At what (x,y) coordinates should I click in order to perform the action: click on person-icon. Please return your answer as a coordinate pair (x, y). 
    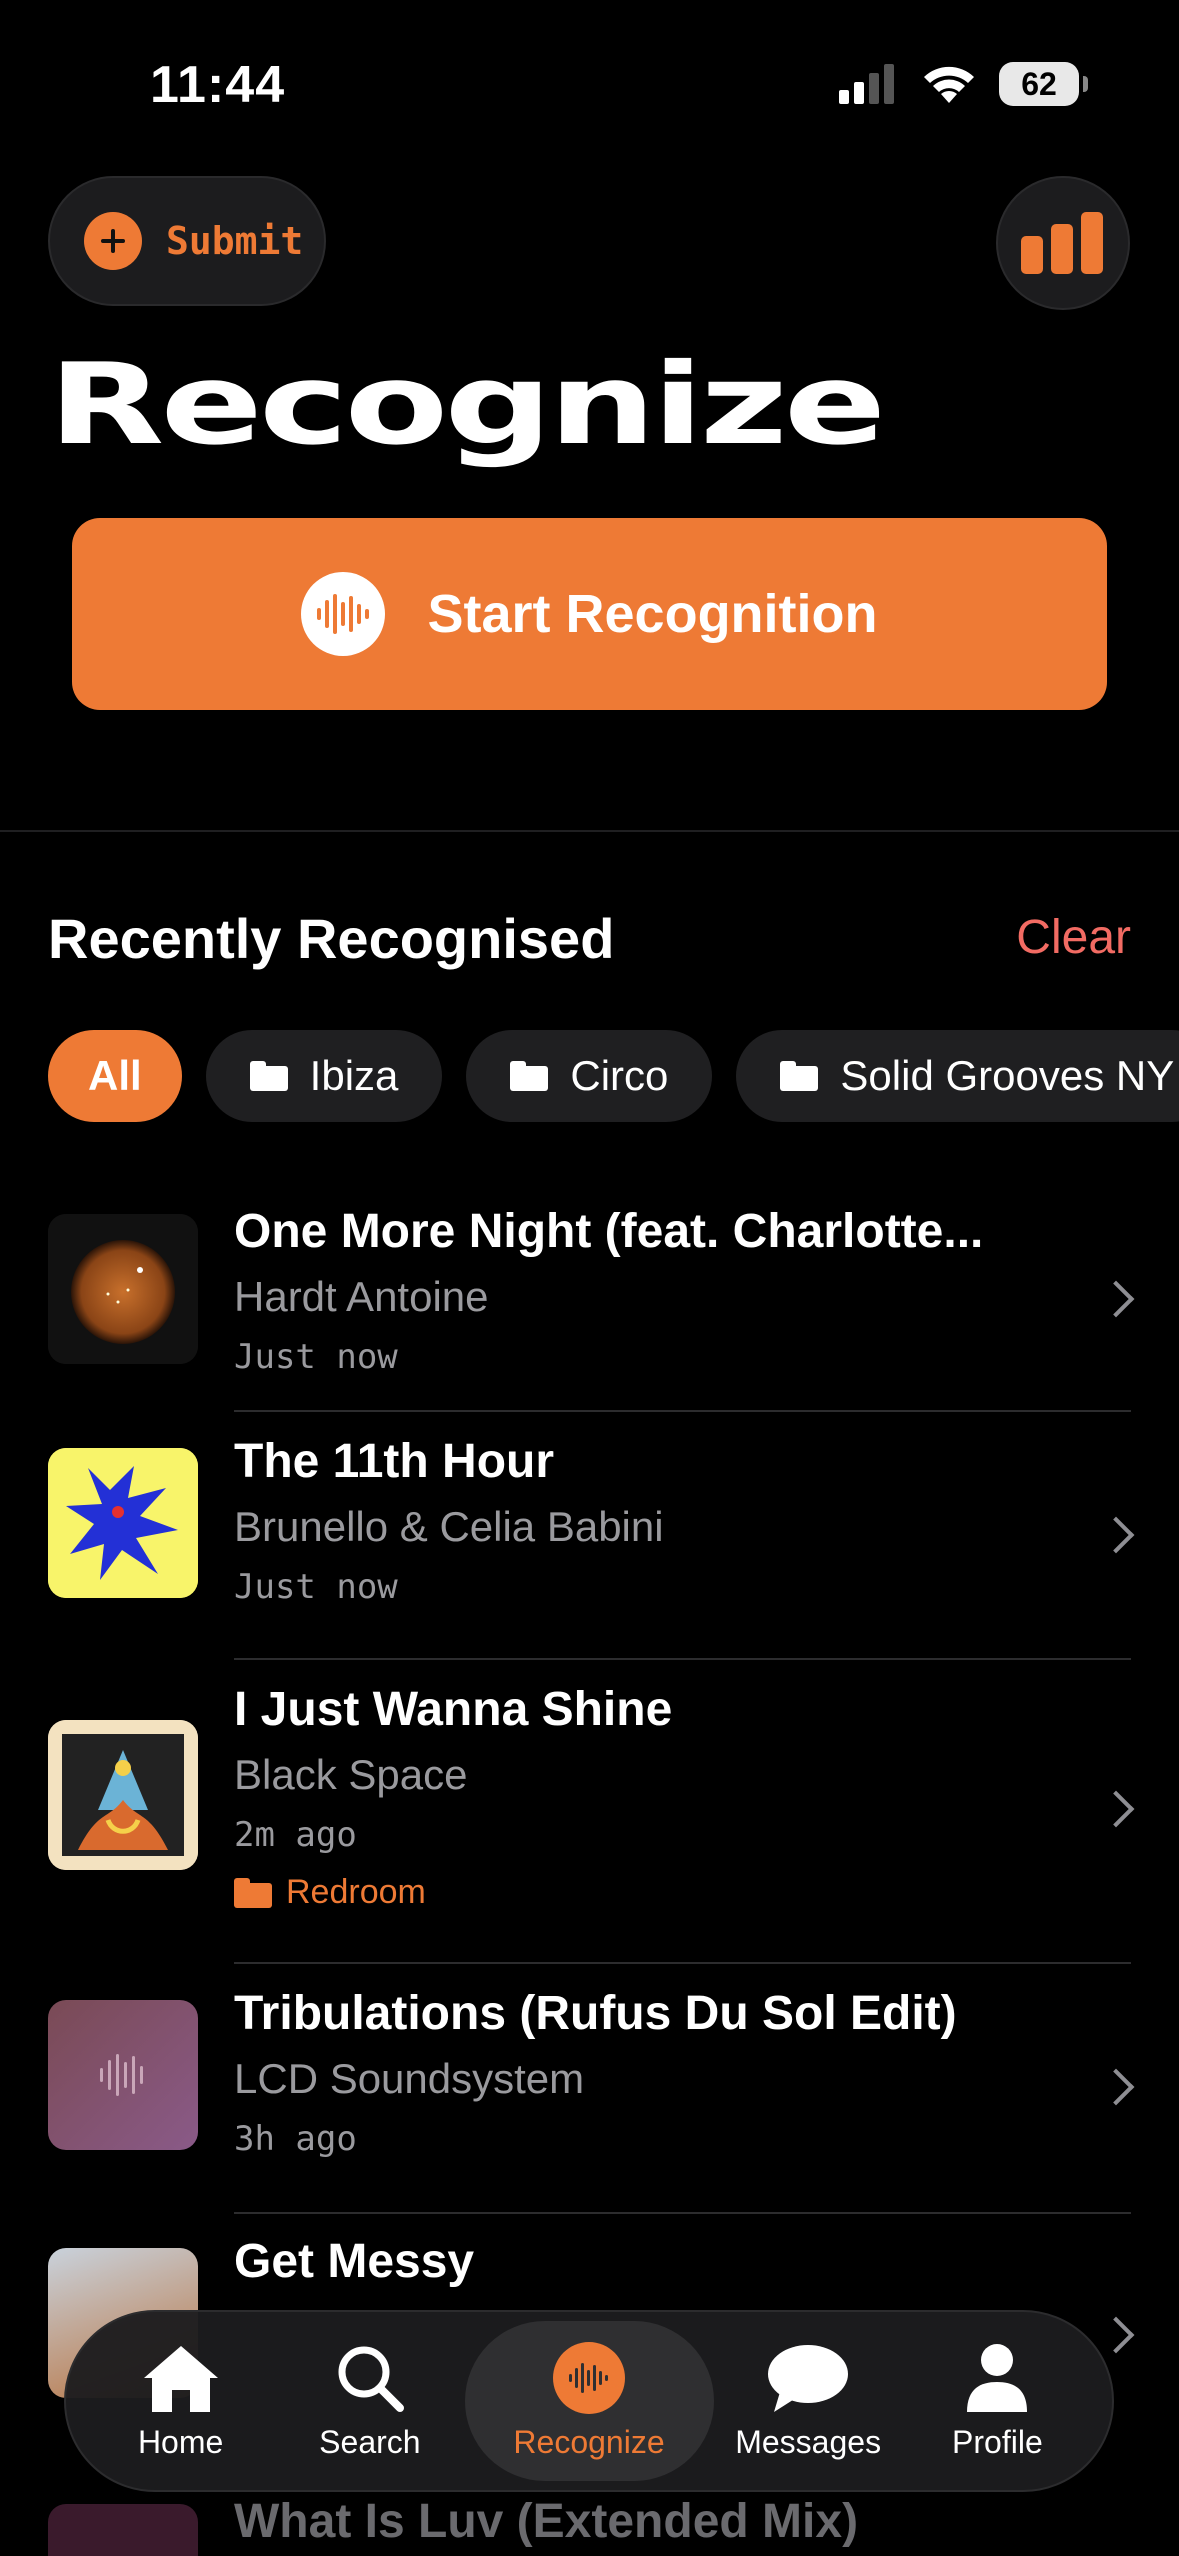
    Looking at the image, I should click on (997, 2377).